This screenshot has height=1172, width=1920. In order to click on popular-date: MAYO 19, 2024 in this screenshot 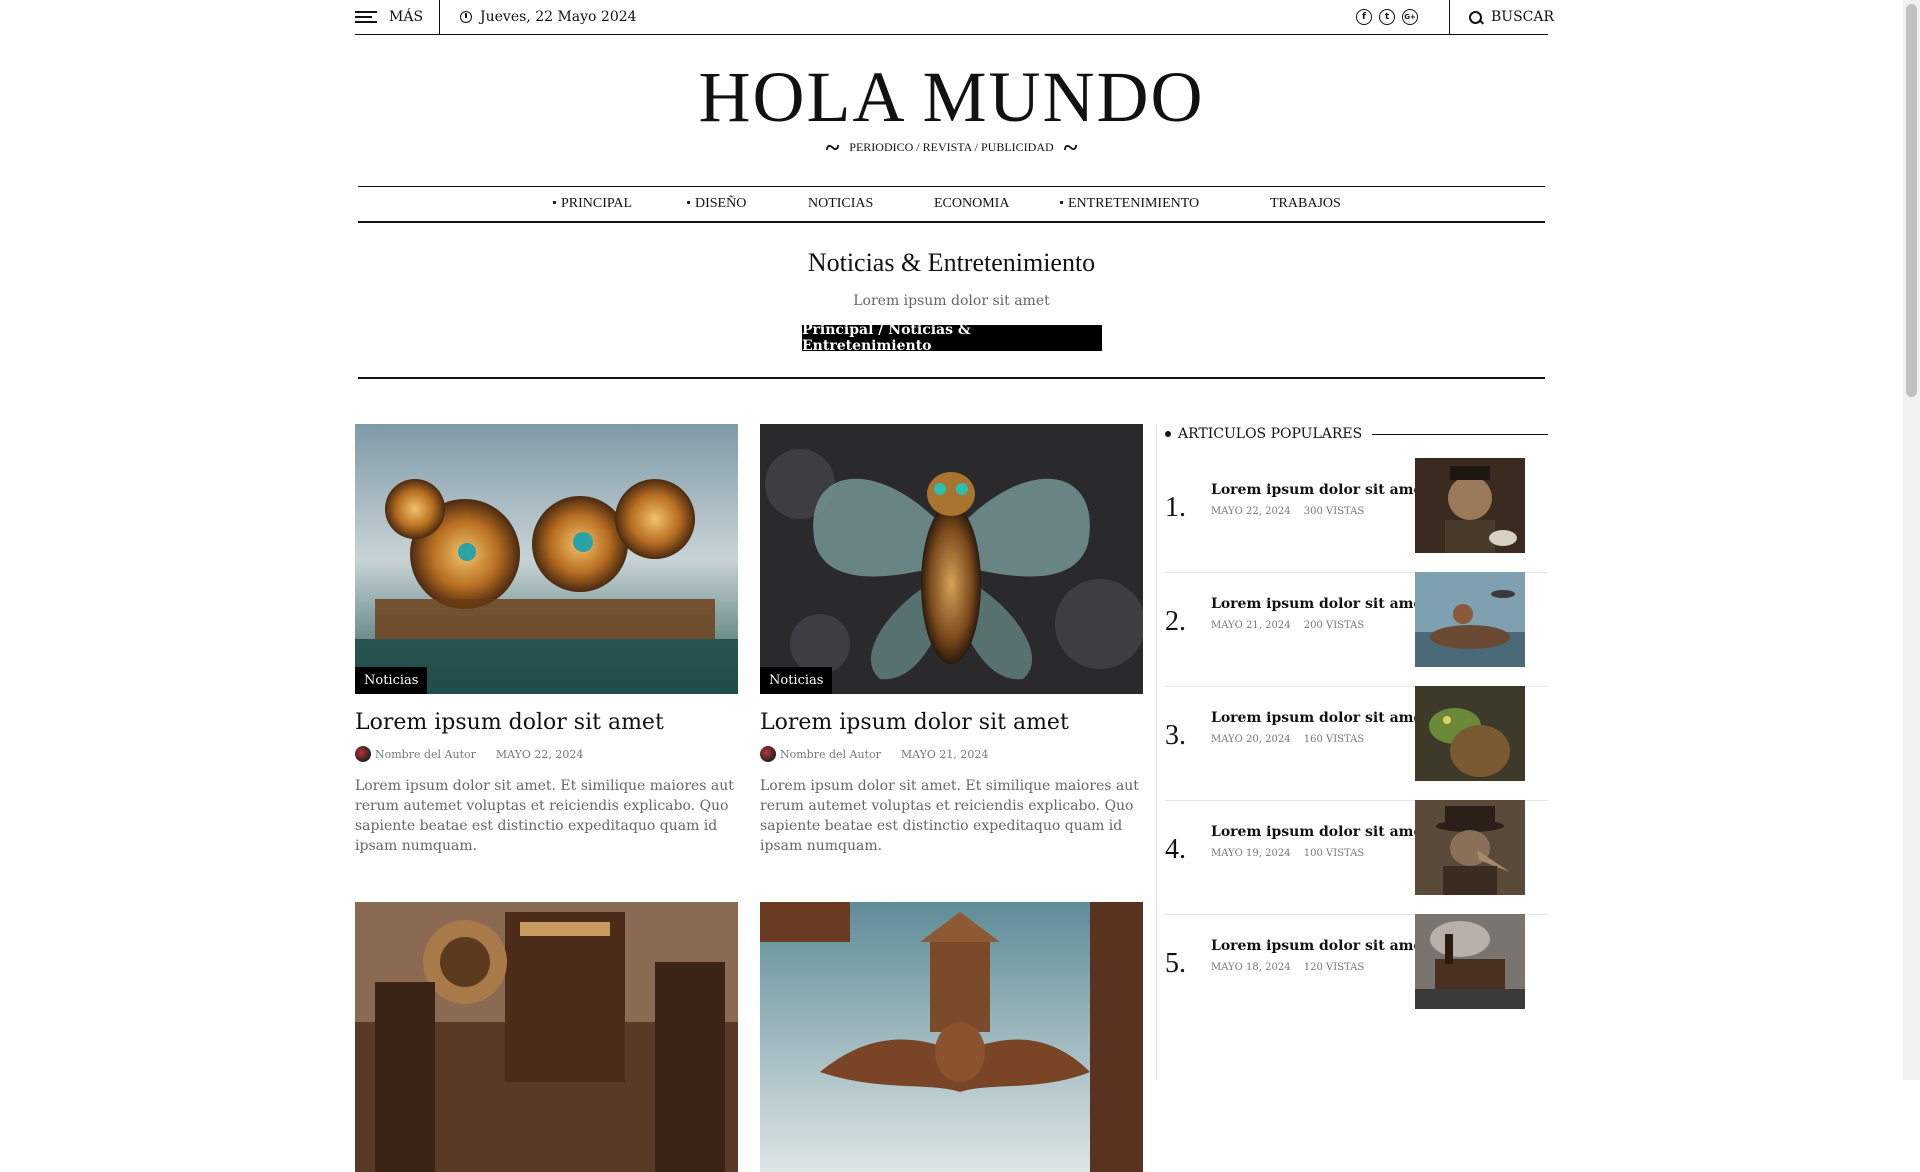, I will do `click(1251, 853)`.